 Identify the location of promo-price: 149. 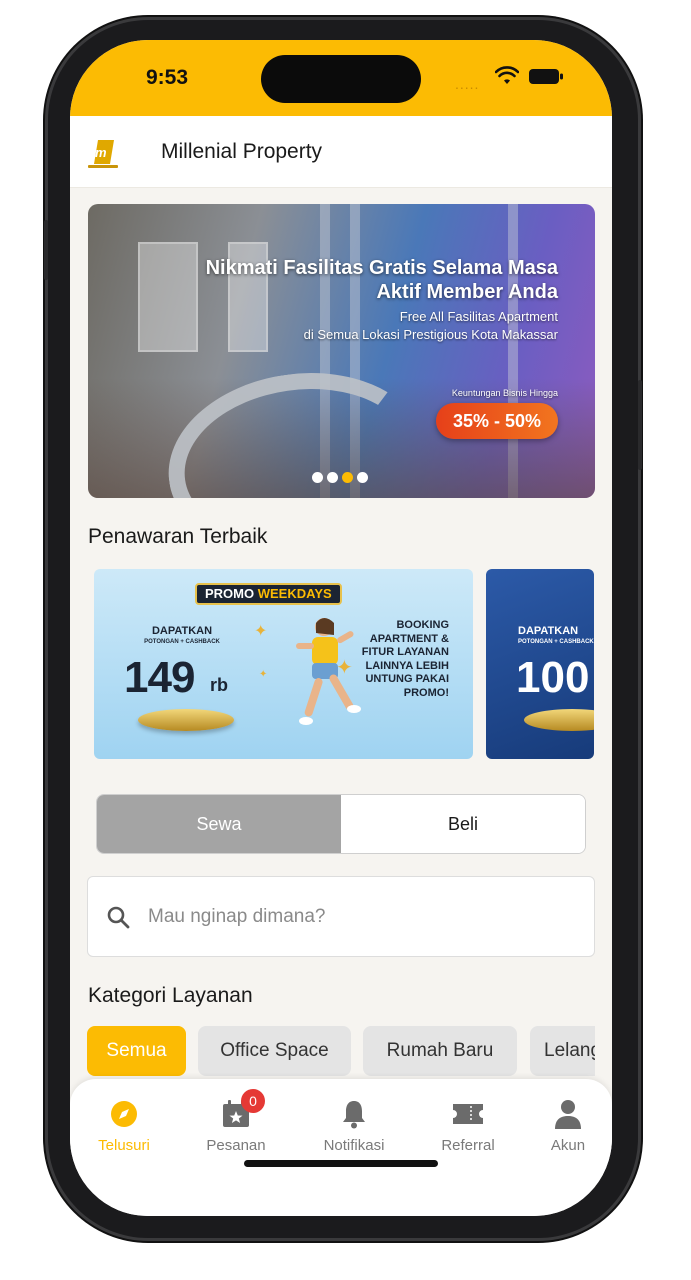
(159, 677).